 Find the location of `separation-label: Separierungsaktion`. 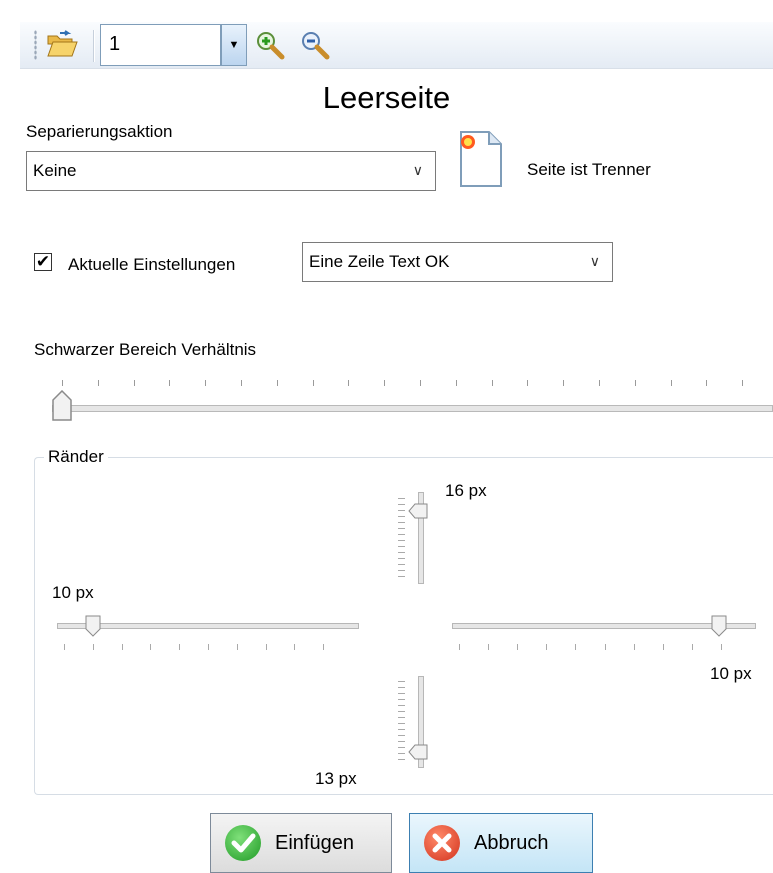

separation-label: Separierungsaktion is located at coordinates (99, 131).